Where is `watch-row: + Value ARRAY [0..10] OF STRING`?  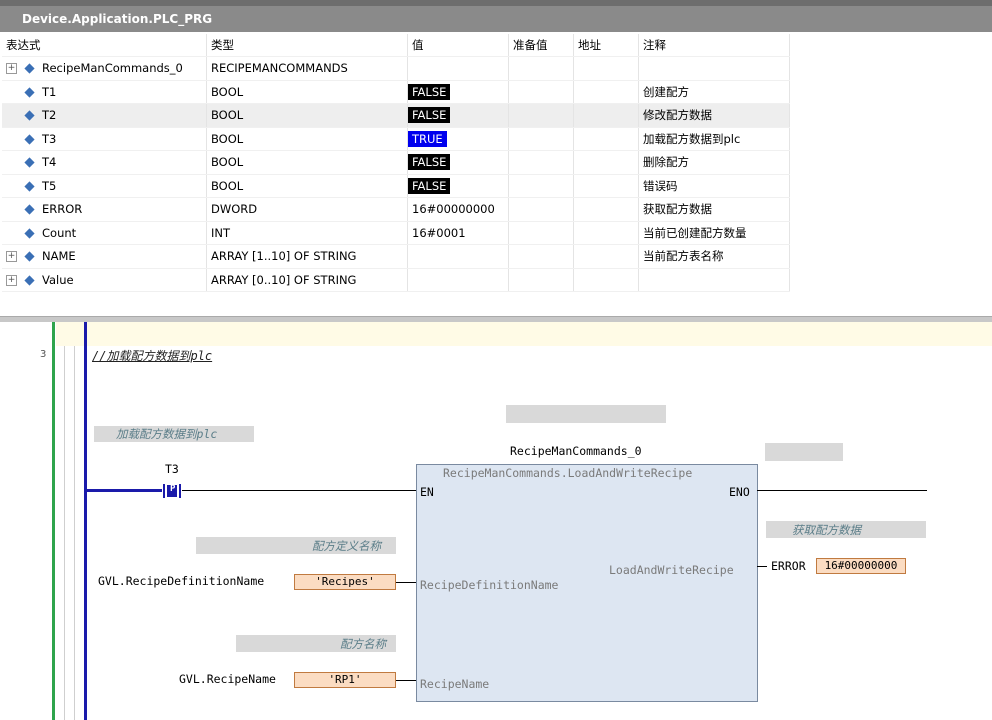 watch-row: + Value ARRAY [0..10] OF STRING is located at coordinates (396, 280).